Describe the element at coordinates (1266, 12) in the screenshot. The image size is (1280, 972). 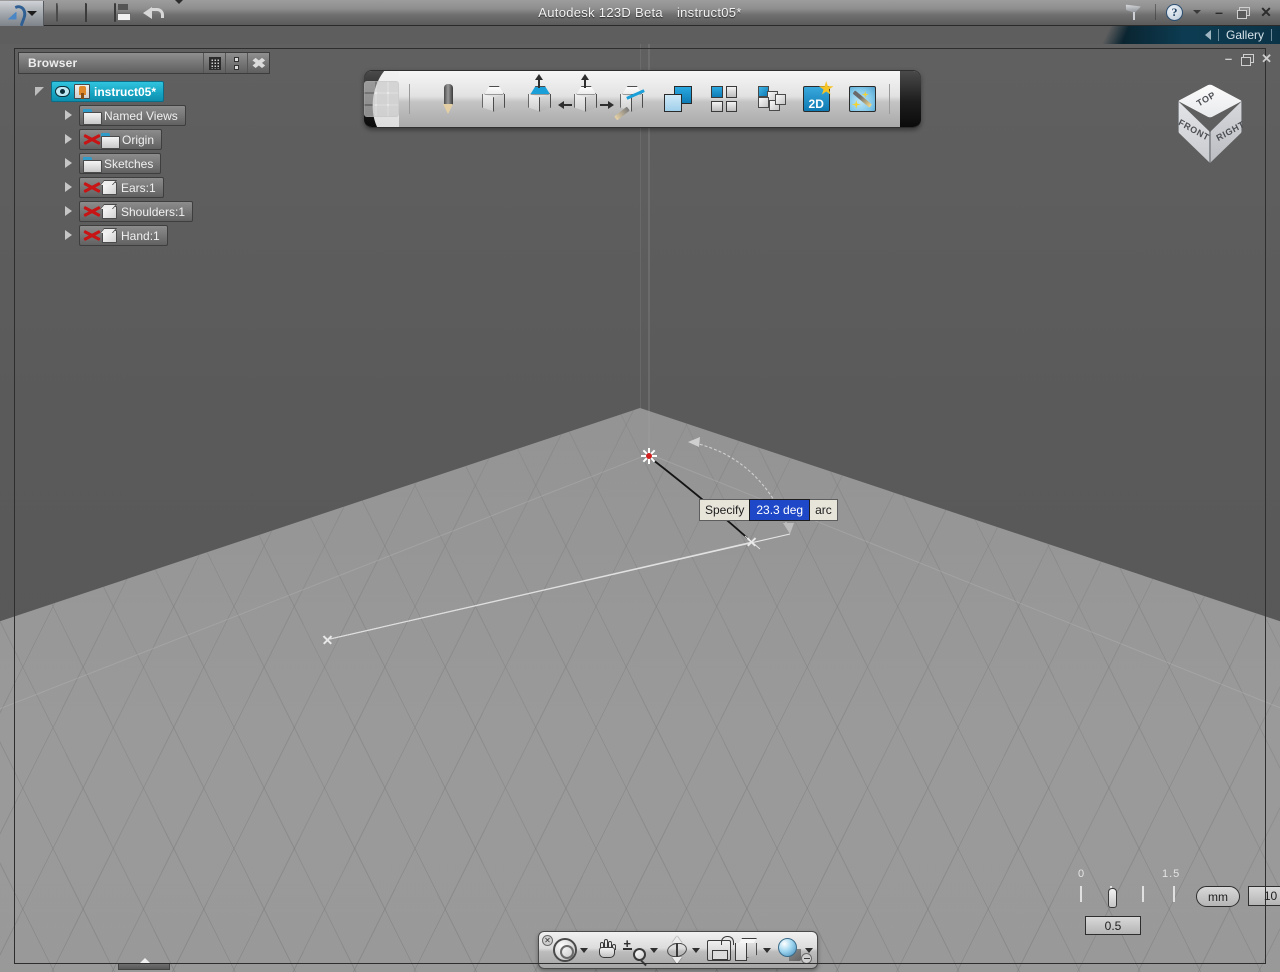
I see `close-button: ✕` at that location.